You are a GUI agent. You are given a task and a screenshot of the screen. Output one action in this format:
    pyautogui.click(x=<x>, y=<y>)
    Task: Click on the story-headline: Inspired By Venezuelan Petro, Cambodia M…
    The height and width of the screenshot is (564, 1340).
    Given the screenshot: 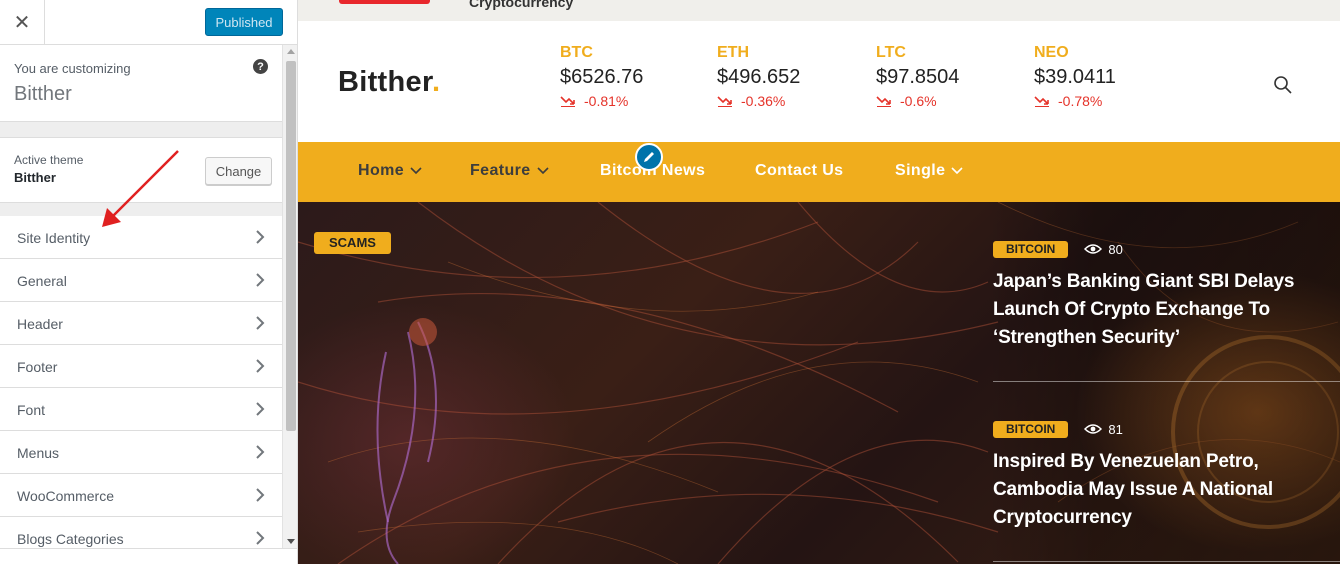 What is the action you would take?
    pyautogui.click(x=1158, y=490)
    